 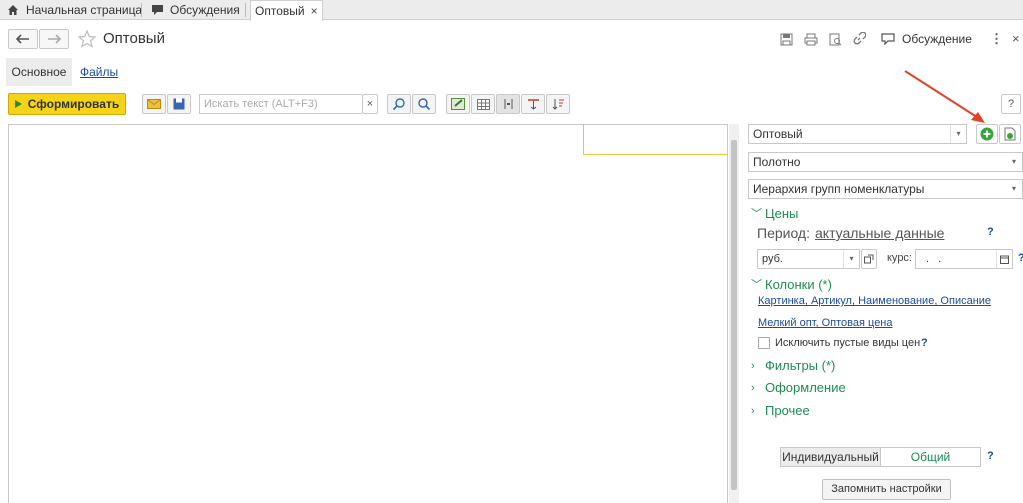 I want to click on exclude-empty-label: Исключить пустые виды цен, so click(x=848, y=343).